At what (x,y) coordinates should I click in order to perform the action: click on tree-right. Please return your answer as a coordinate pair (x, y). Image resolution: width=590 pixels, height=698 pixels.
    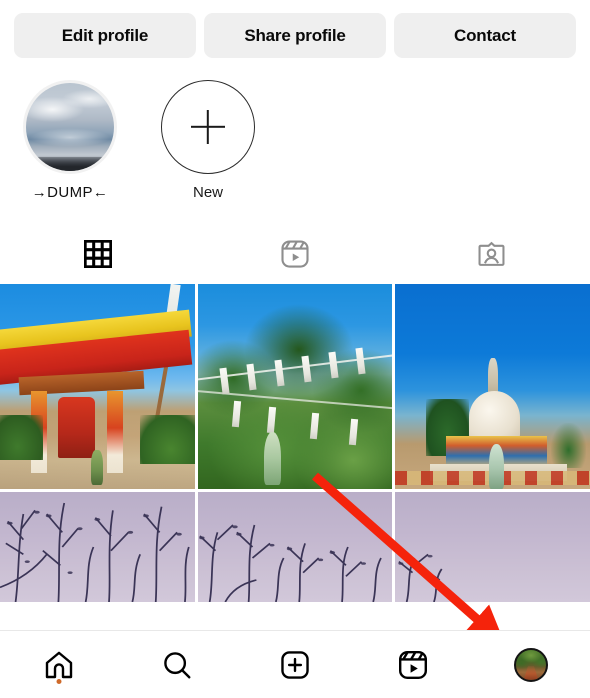
    Looking at the image, I should click on (569, 446).